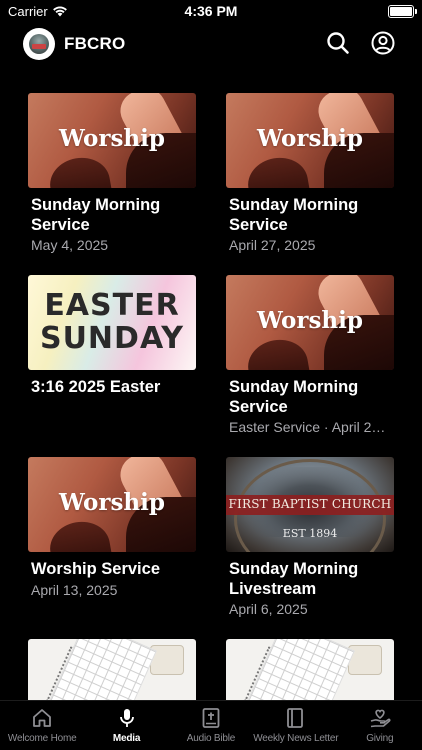 Image resolution: width=422 pixels, height=750 pixels. I want to click on media-date: April 27, 2025, so click(272, 245).